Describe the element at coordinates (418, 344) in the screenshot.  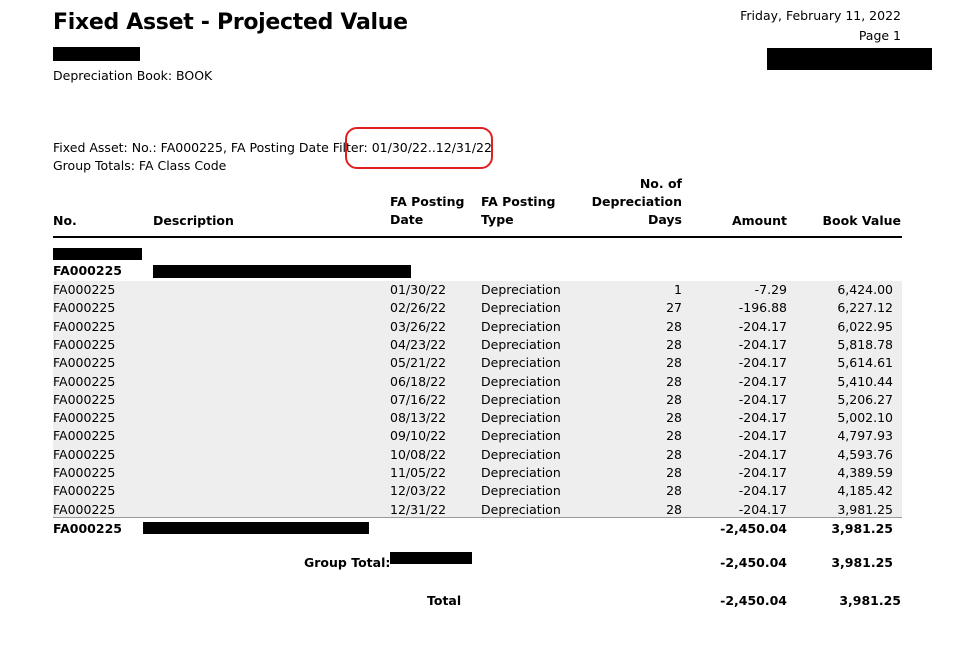
I see `cell-date: 04/23/22` at that location.